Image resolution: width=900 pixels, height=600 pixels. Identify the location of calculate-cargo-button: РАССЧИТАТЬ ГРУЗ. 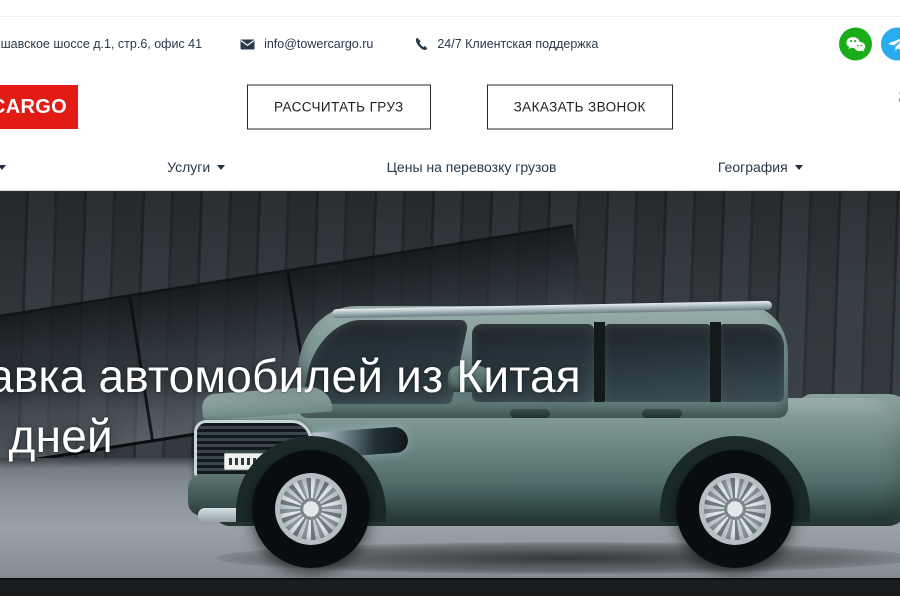
(339, 107).